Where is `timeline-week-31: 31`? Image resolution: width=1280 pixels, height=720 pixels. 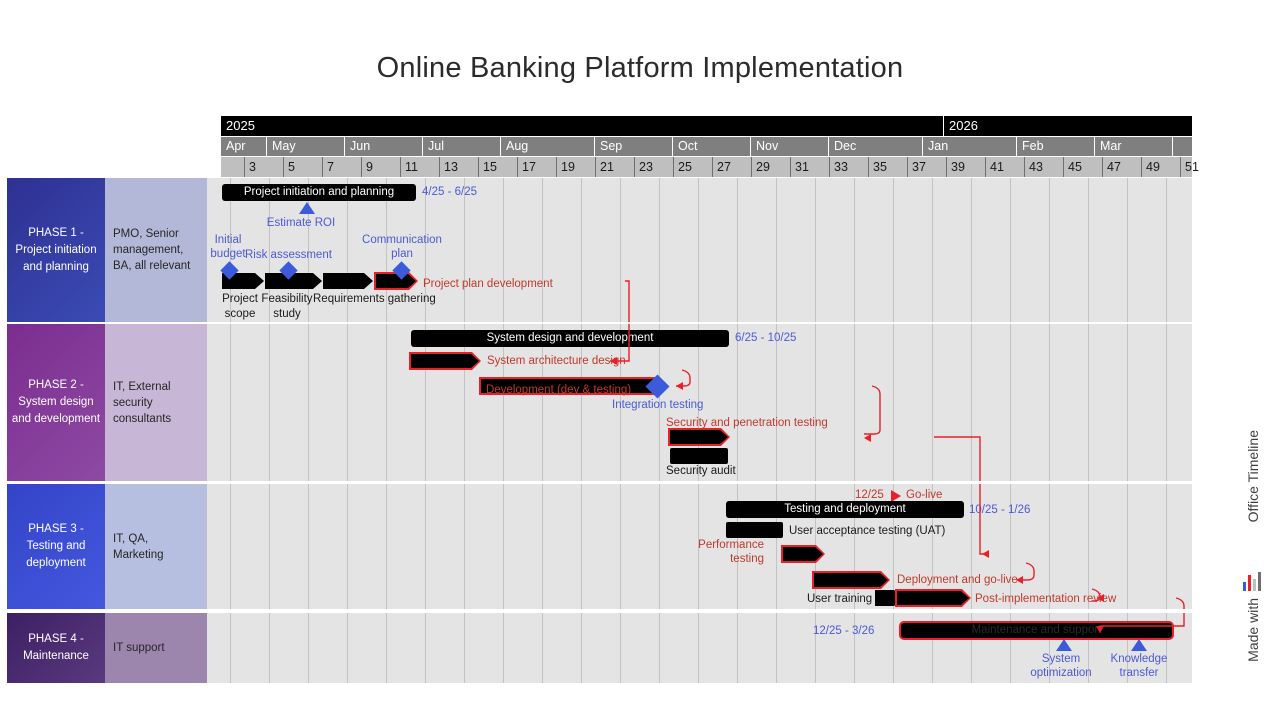 timeline-week-31: 31 is located at coordinates (809, 167).